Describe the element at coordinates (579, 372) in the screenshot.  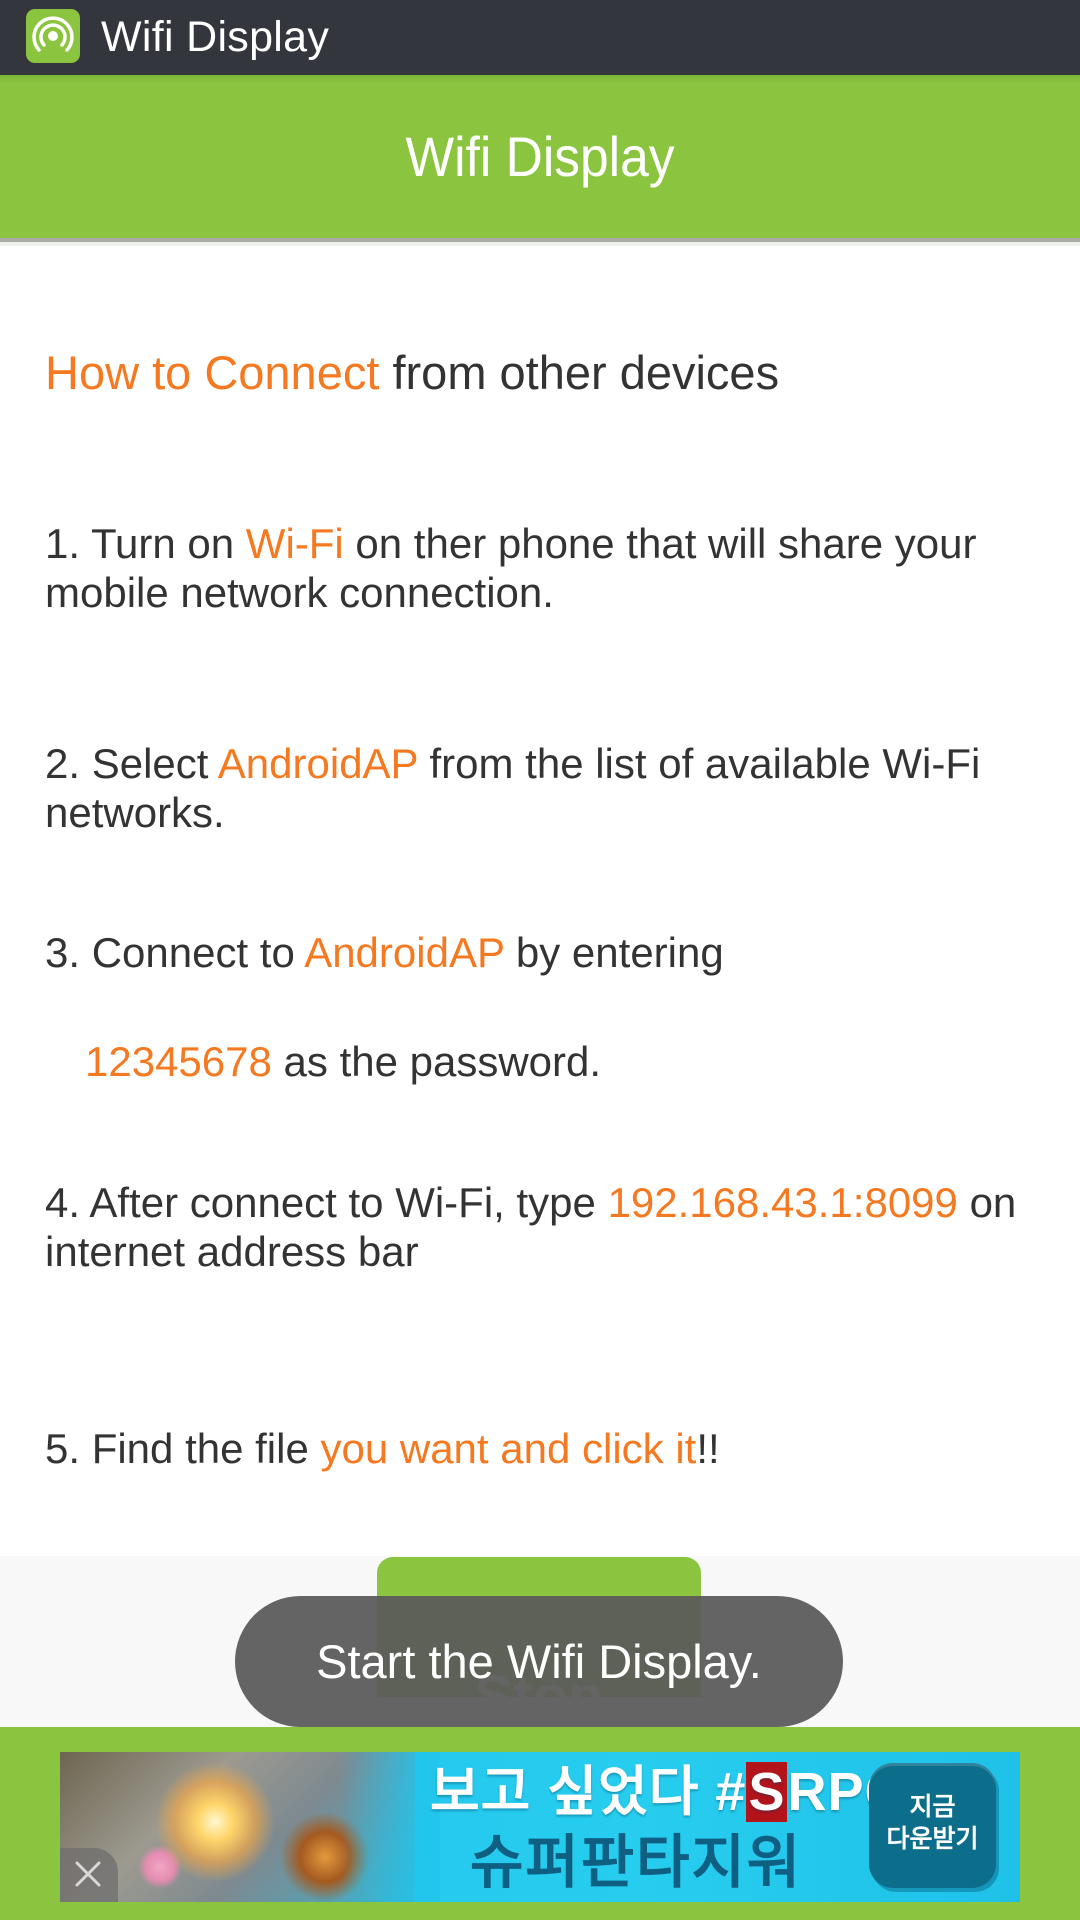
I see `heading-text: from other devices` at that location.